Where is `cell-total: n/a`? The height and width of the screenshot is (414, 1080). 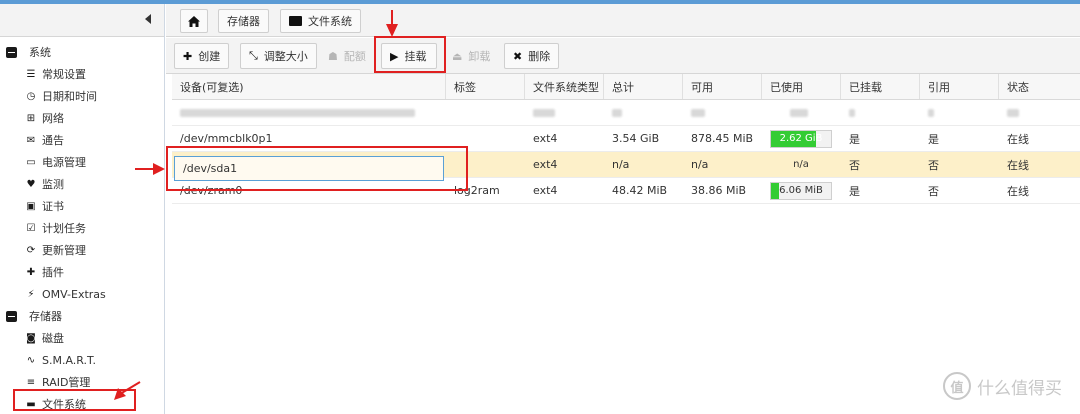 cell-total: n/a is located at coordinates (621, 164).